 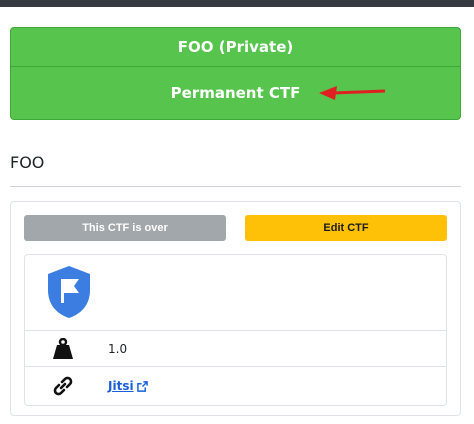 What do you see at coordinates (121, 386) in the screenshot?
I see `jitsi-link-label: Jitsi` at bounding box center [121, 386].